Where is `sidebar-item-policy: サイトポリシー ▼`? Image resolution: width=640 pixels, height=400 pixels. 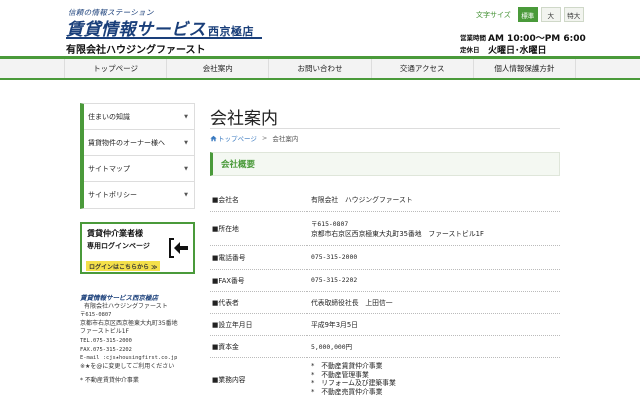
sidebar-item-policy: サイトポリシー ▼ is located at coordinates (139, 195).